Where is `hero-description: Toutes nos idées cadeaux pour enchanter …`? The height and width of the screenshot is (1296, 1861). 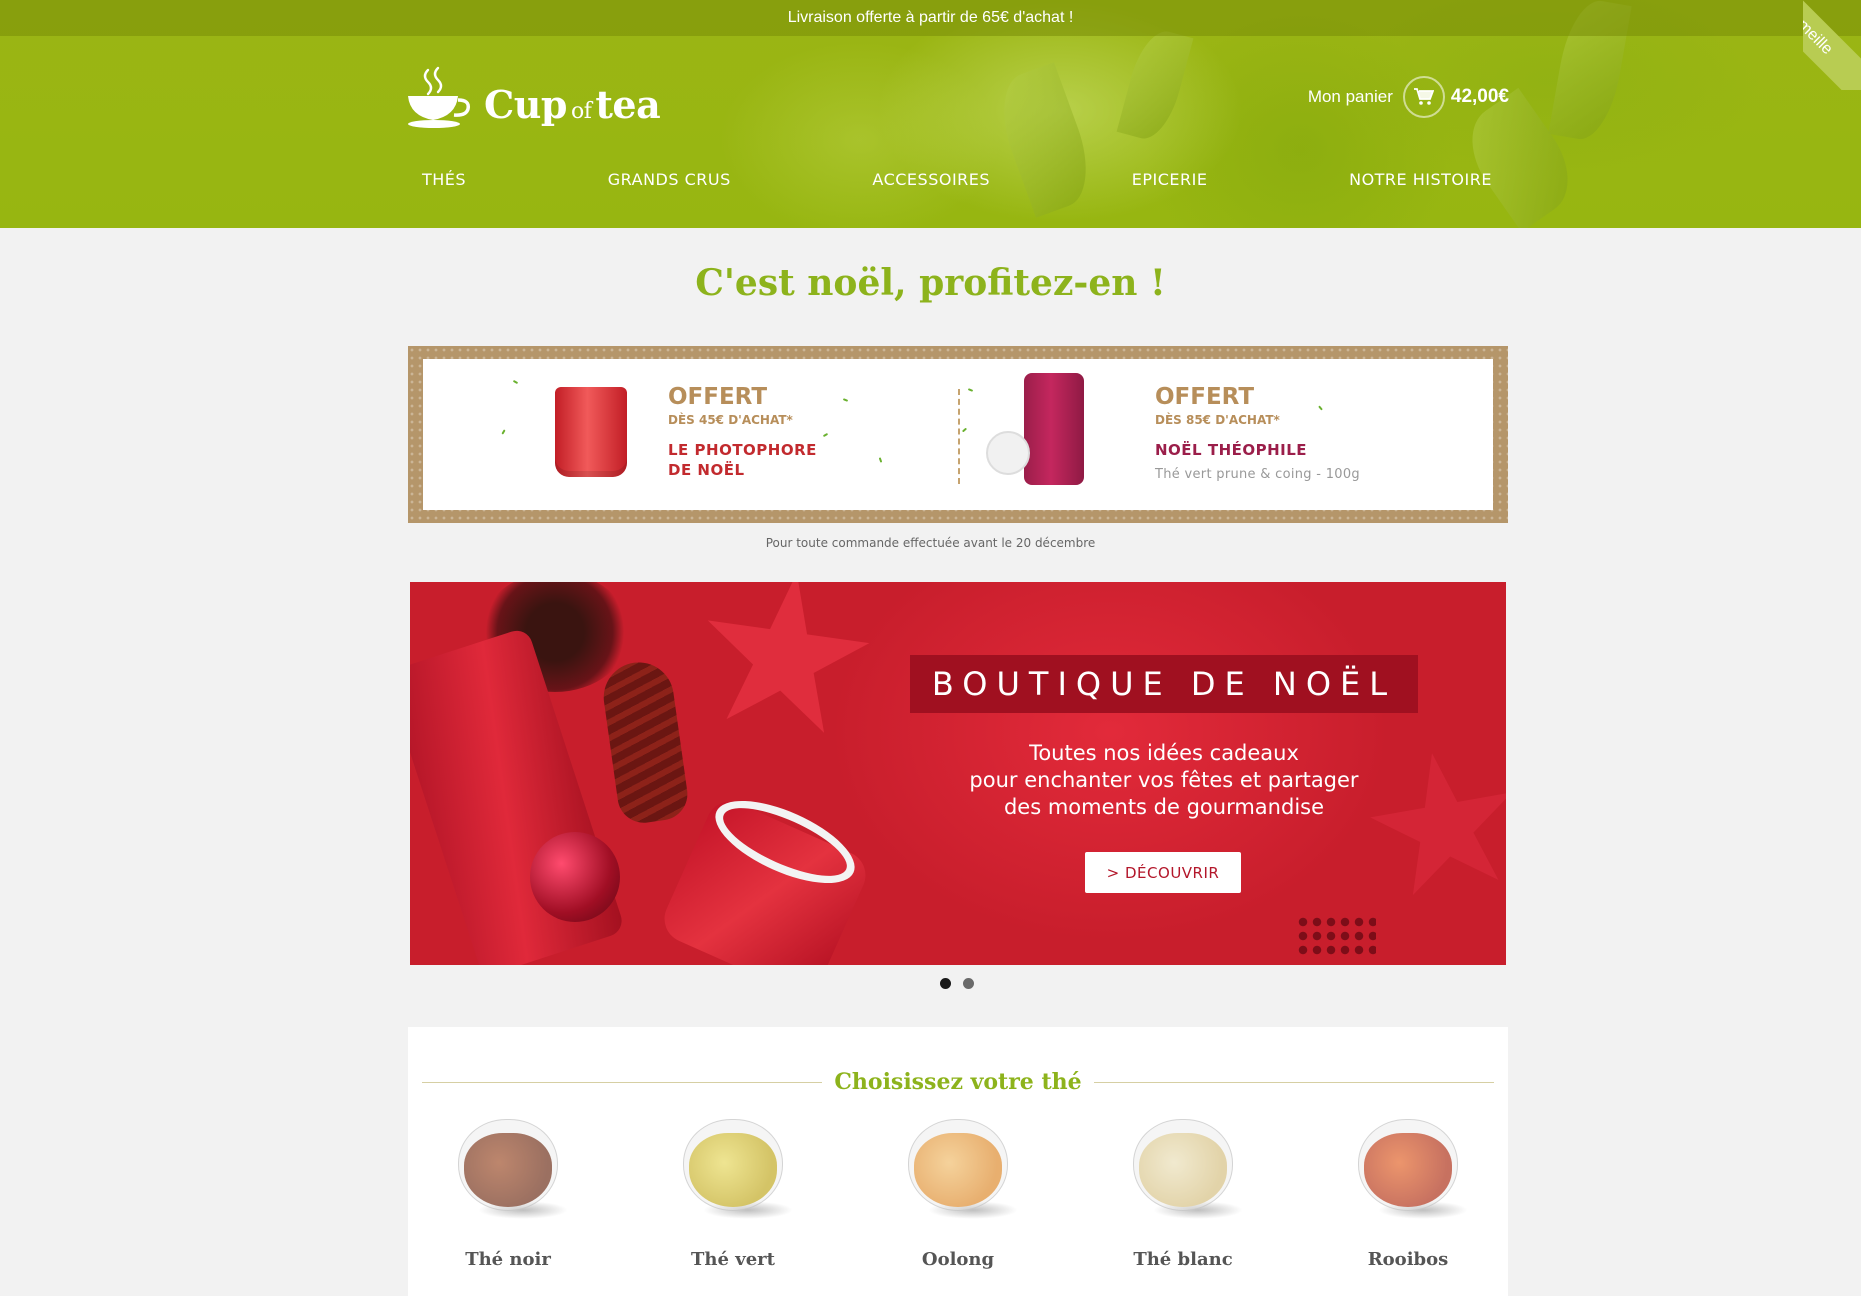 hero-description: Toutes nos idées cadeaux pour enchanter … is located at coordinates (1164, 780).